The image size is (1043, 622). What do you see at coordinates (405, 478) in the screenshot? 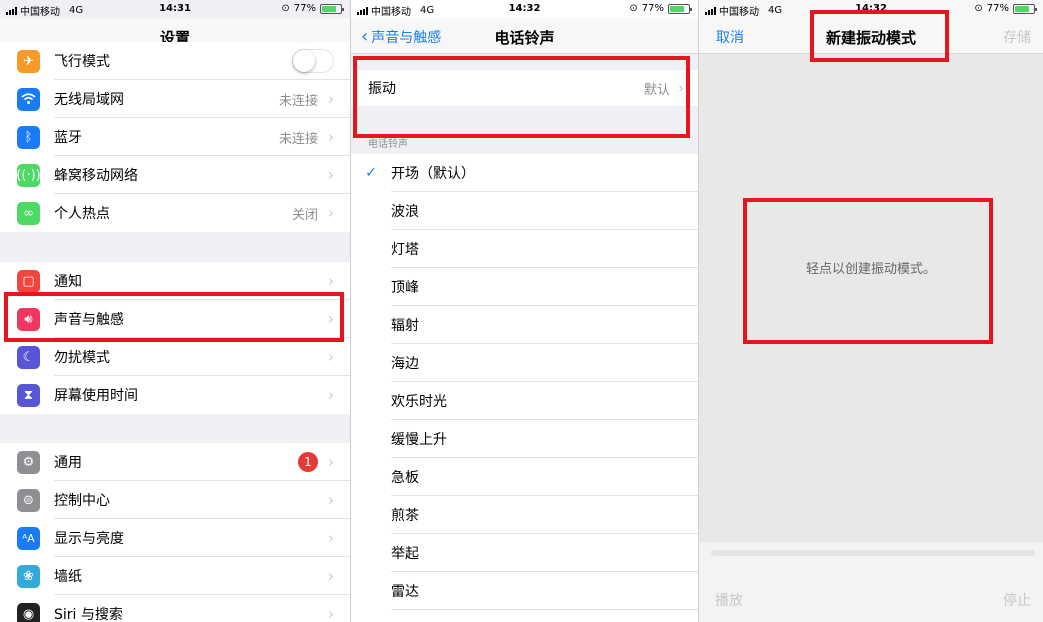
I see `tone-label: 急板` at bounding box center [405, 478].